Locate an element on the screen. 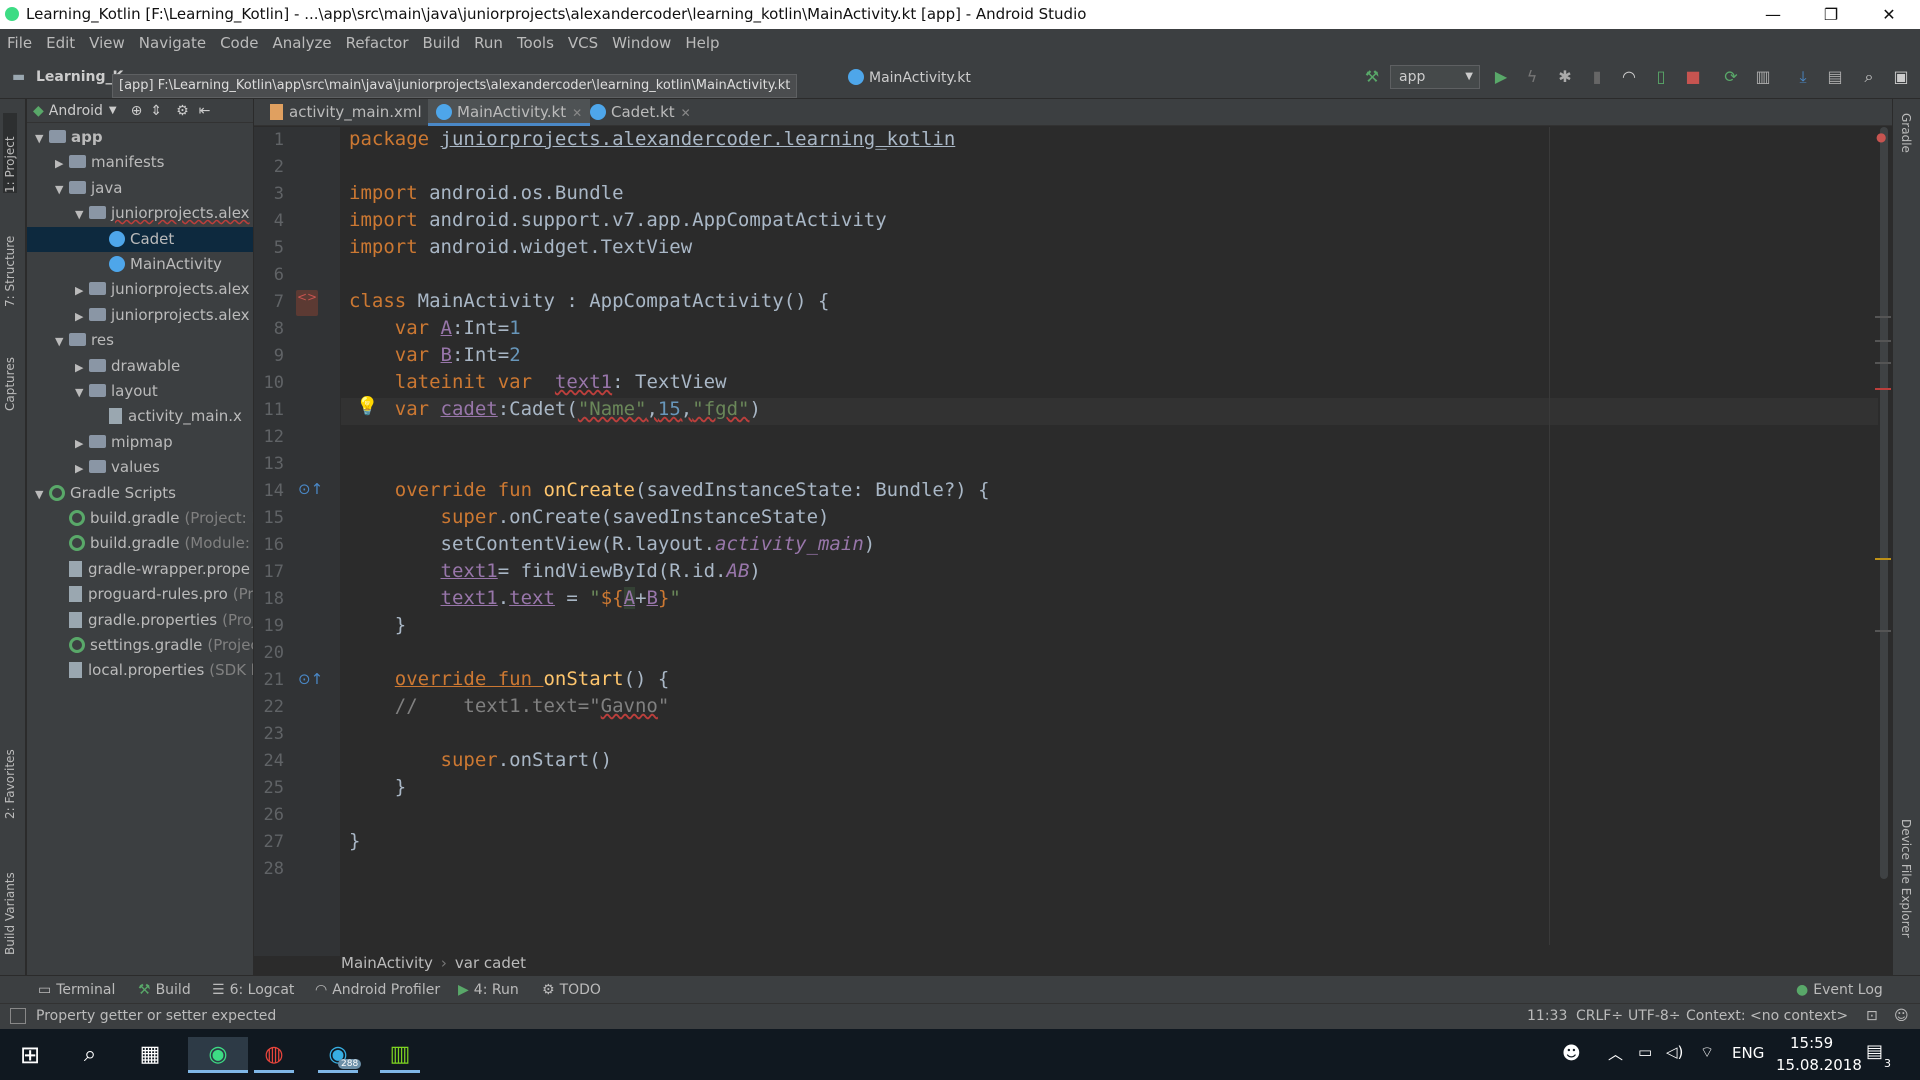 Image resolution: width=1920 pixels, height=1080 pixels. menu-refactor: Refactor is located at coordinates (377, 43).